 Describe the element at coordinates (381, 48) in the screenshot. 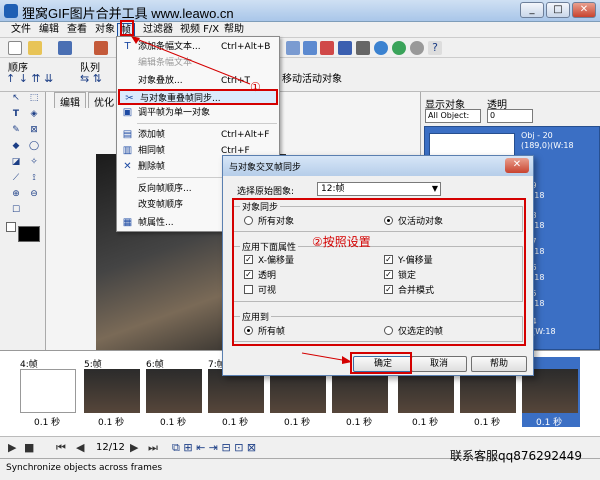

I see `globe-icon` at that location.